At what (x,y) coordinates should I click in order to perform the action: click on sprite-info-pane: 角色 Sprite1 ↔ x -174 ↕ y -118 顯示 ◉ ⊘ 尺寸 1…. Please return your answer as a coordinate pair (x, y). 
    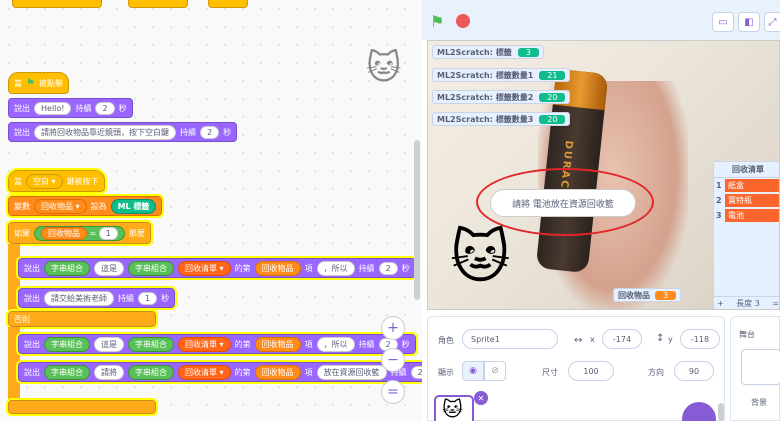
    Looking at the image, I should click on (576, 368).